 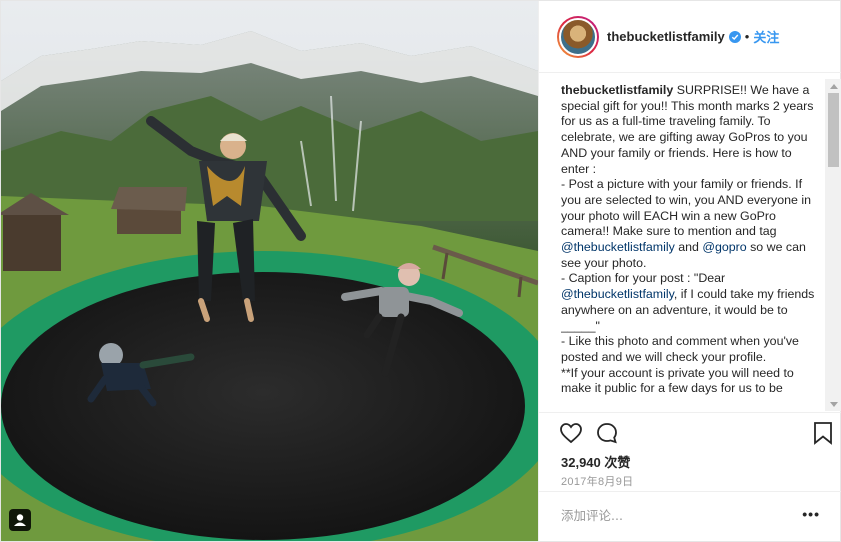 What do you see at coordinates (734, 36) in the screenshot?
I see `verified-badge-icon` at bounding box center [734, 36].